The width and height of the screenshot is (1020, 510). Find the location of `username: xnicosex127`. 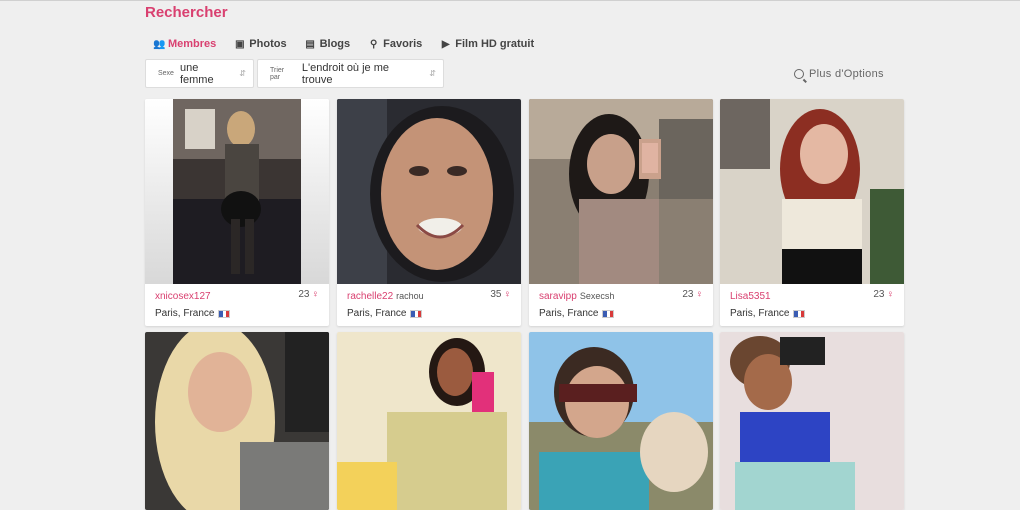

username: xnicosex127 is located at coordinates (183, 296).